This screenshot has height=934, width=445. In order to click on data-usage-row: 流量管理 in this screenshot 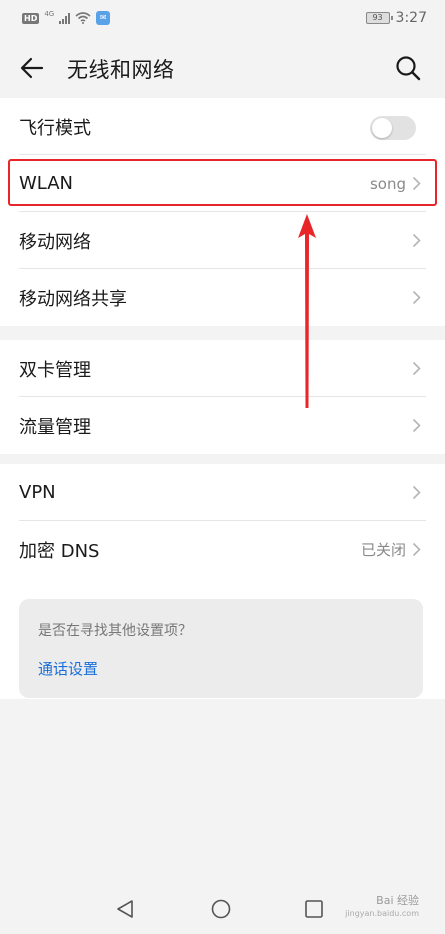, I will do `click(222, 425)`.